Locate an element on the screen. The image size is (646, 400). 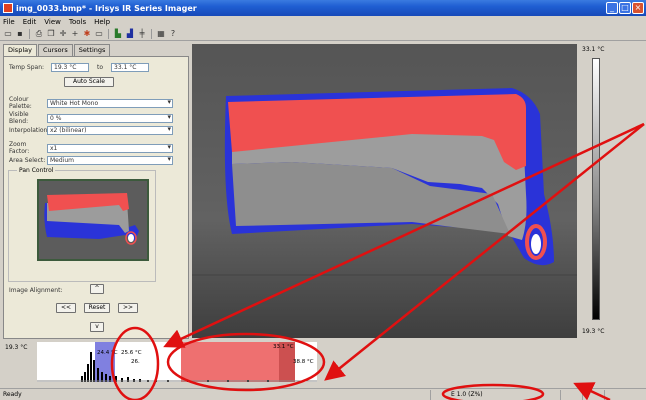
align-up-button: ^ is located at coordinates (97, 289).